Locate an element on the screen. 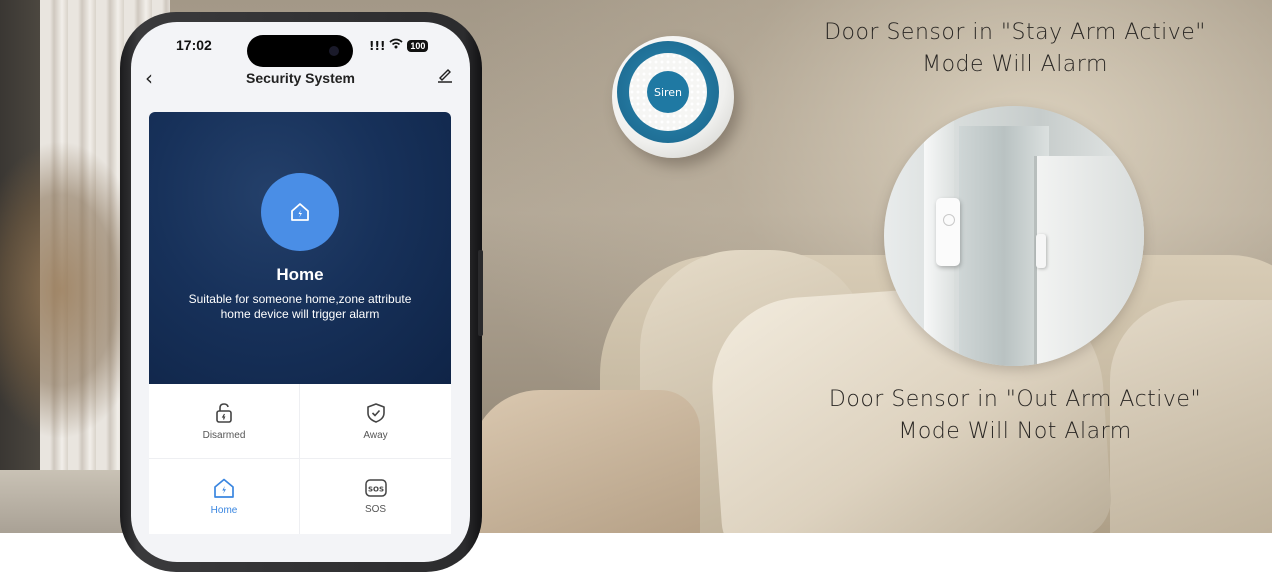  page-title: Security System is located at coordinates (300, 78).